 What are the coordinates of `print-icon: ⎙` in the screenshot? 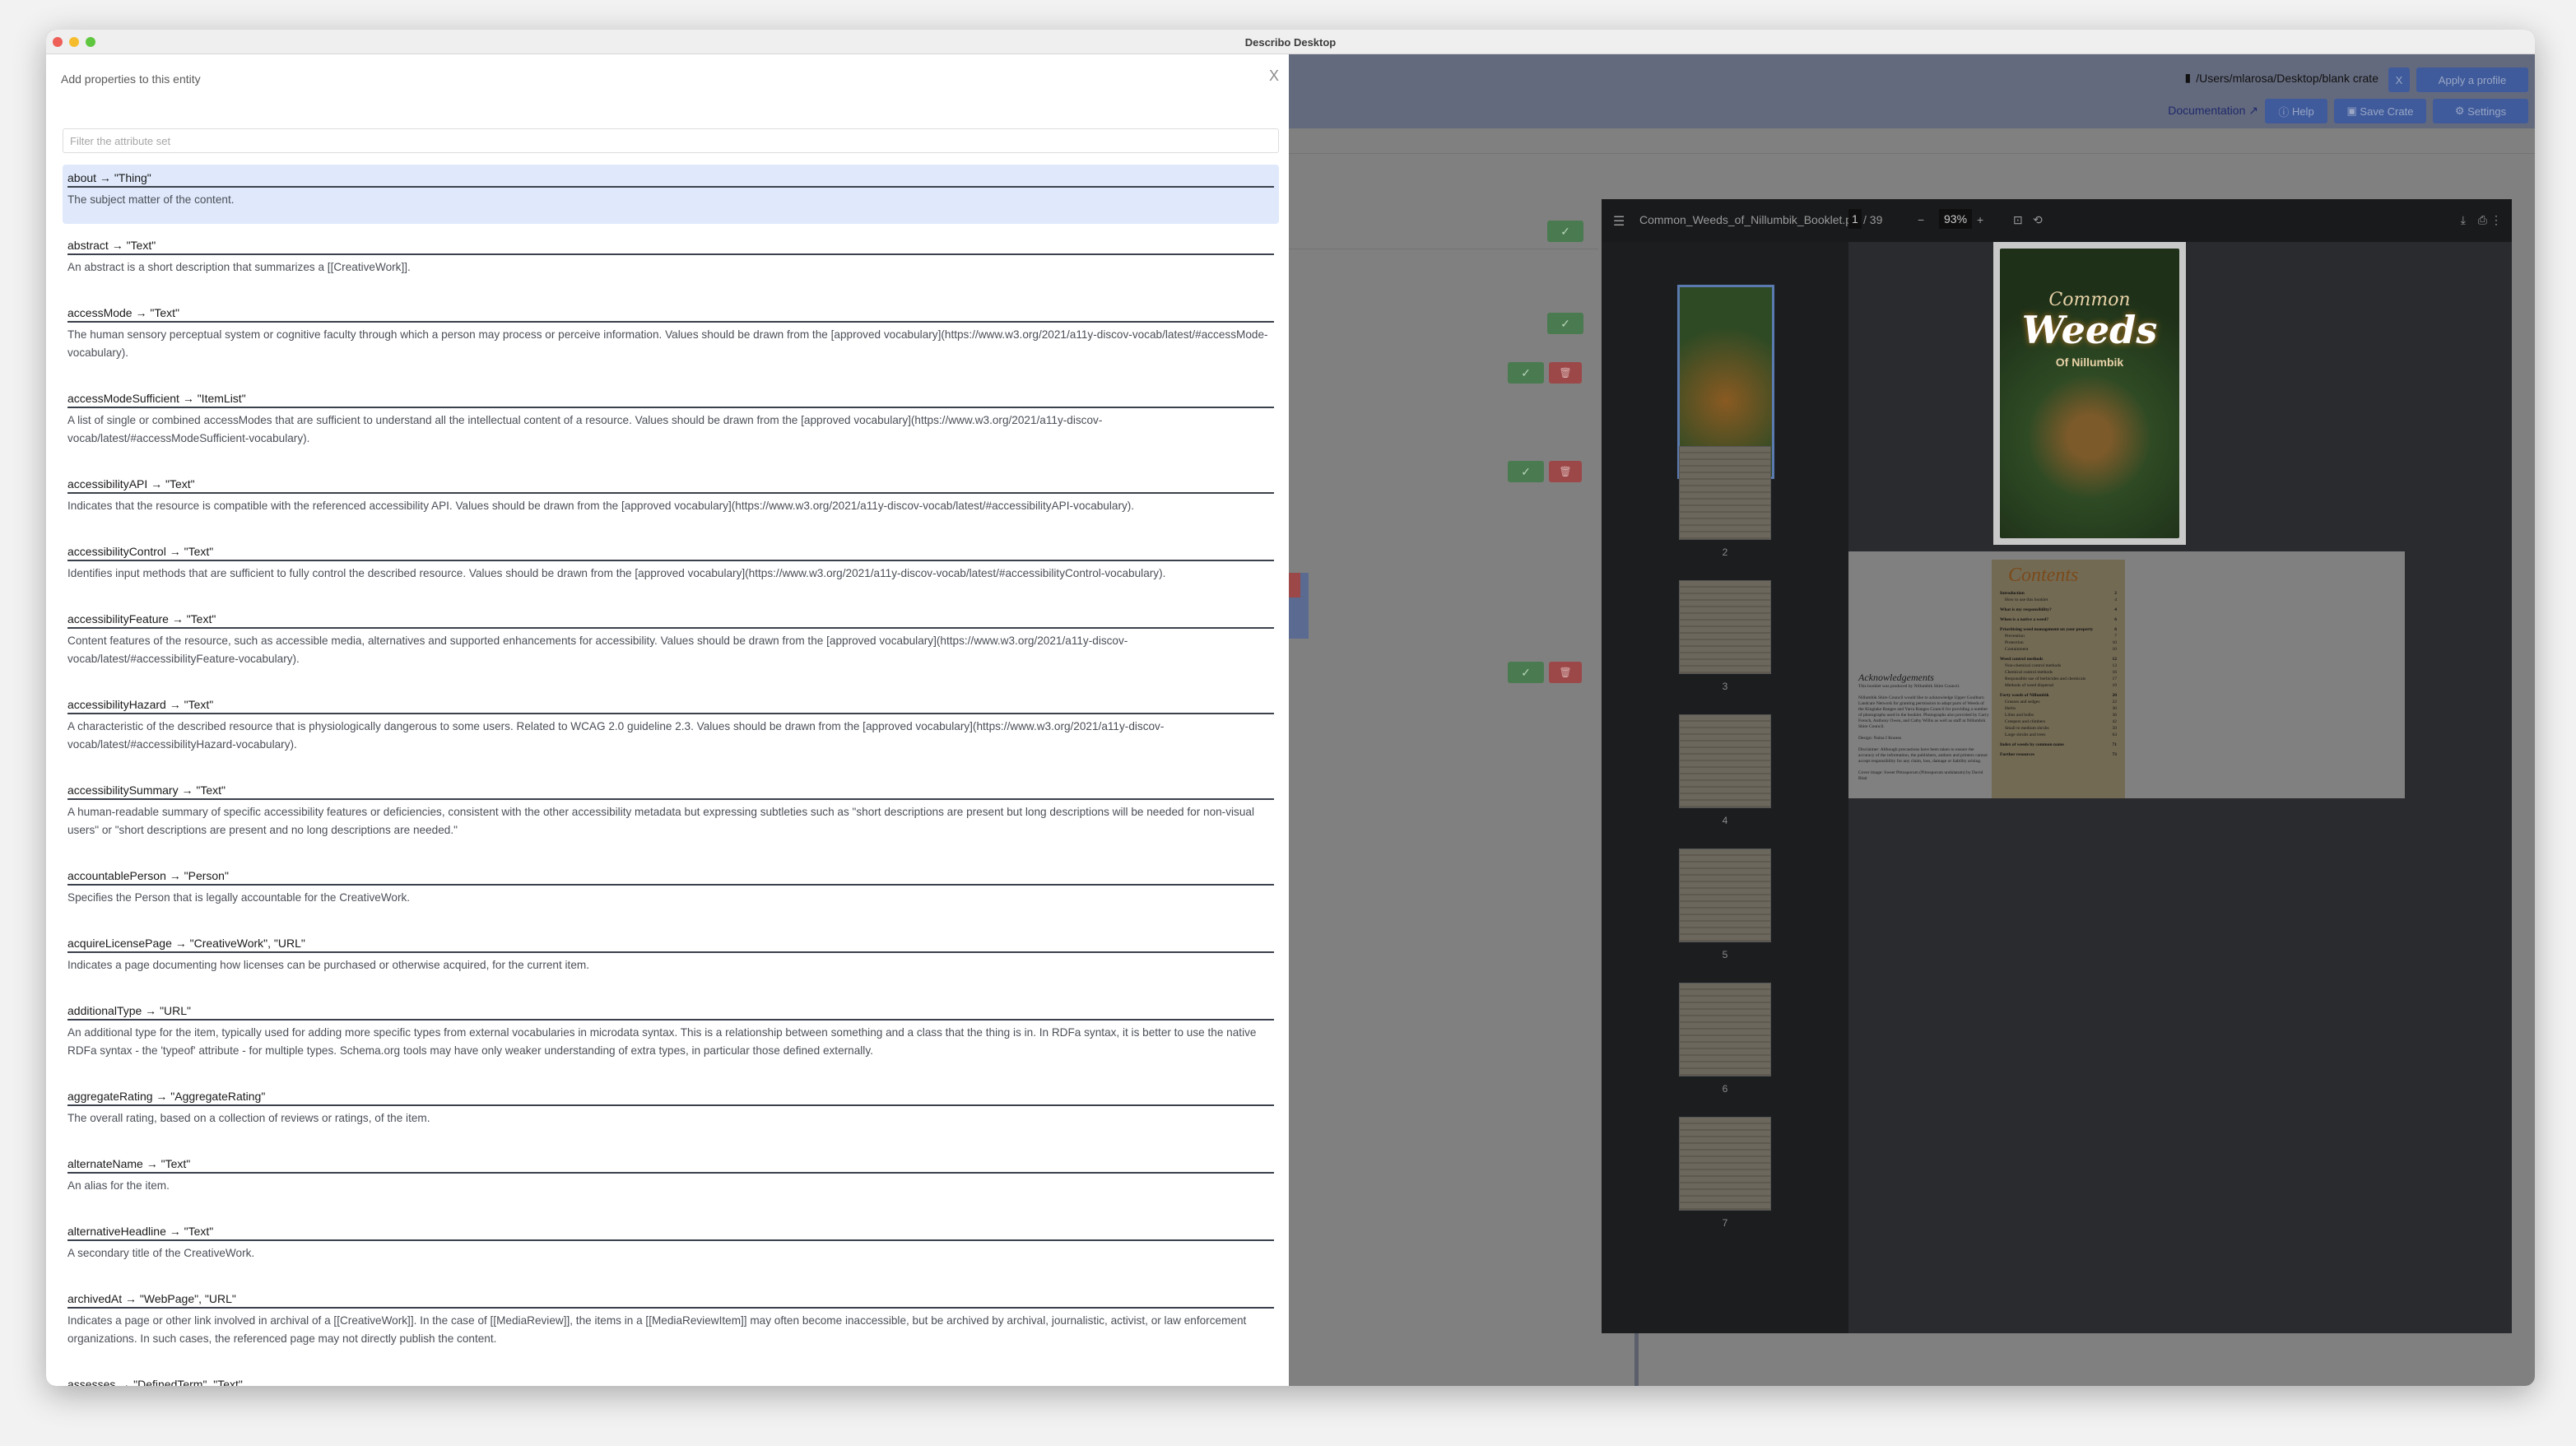 It's located at (2482, 220).